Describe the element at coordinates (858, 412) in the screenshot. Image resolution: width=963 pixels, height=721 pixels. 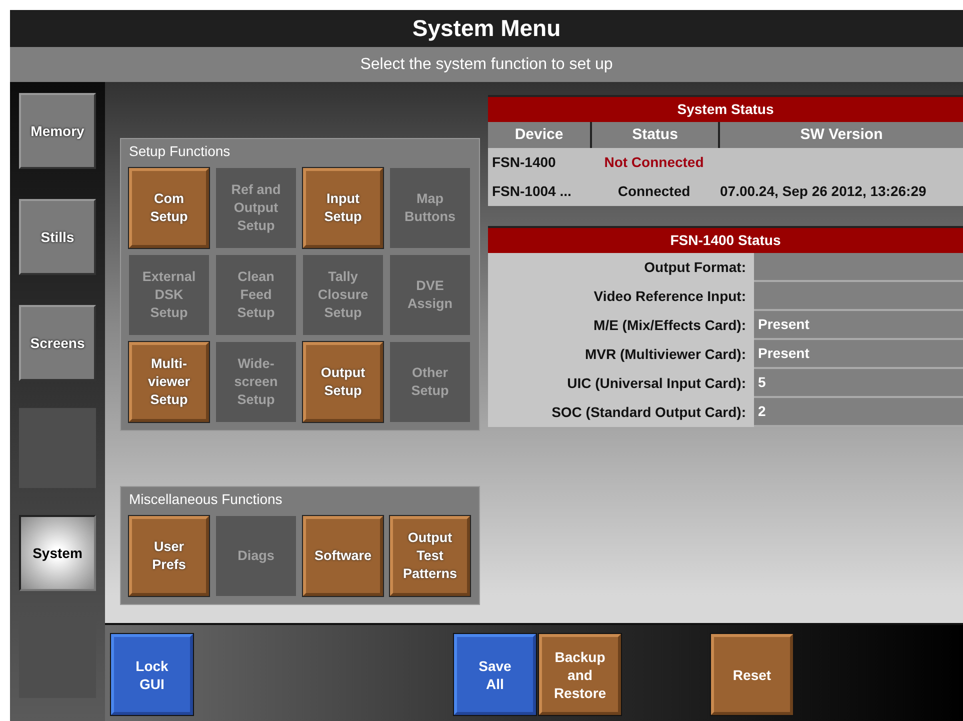
I see `field-value: 2` at that location.